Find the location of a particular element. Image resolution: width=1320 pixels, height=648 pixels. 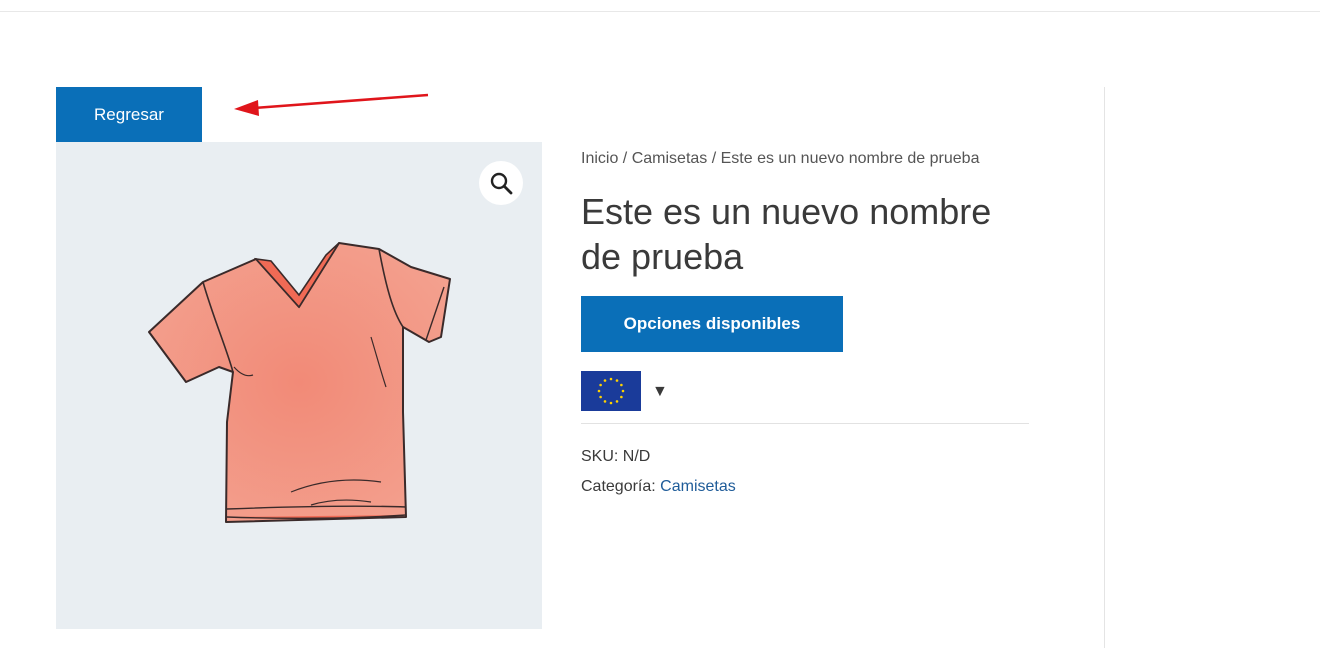

options-button: Opciones disponibles is located at coordinates (712, 324).